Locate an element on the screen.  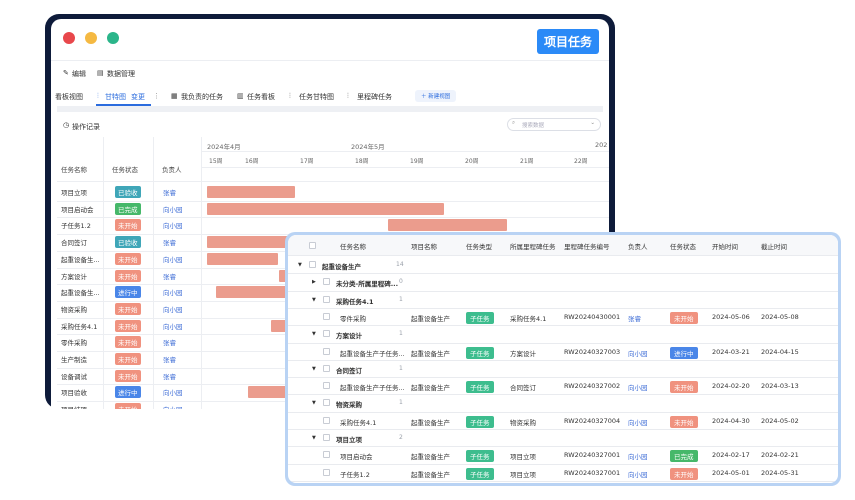
search-input: ⌕ 搜索数据 ⌄ is located at coordinates (554, 124).